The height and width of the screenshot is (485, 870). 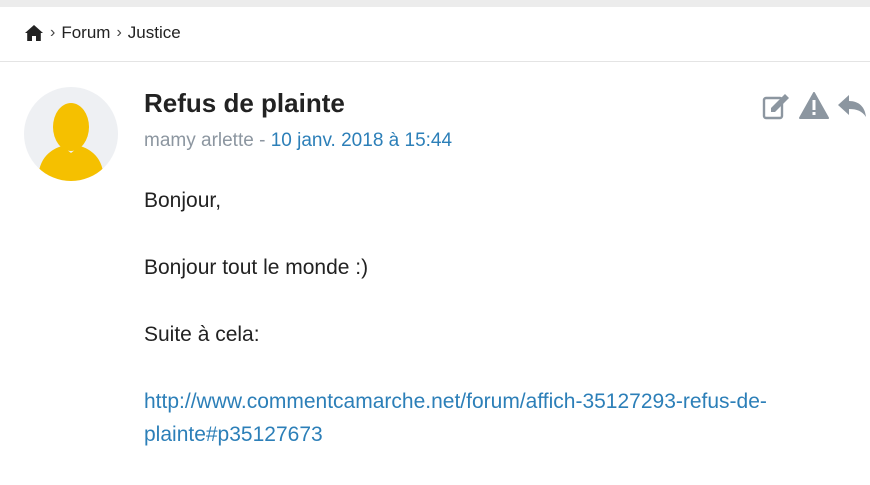 What do you see at coordinates (233, 434) in the screenshot?
I see `post-link-line2: plainte#p35127673` at bounding box center [233, 434].